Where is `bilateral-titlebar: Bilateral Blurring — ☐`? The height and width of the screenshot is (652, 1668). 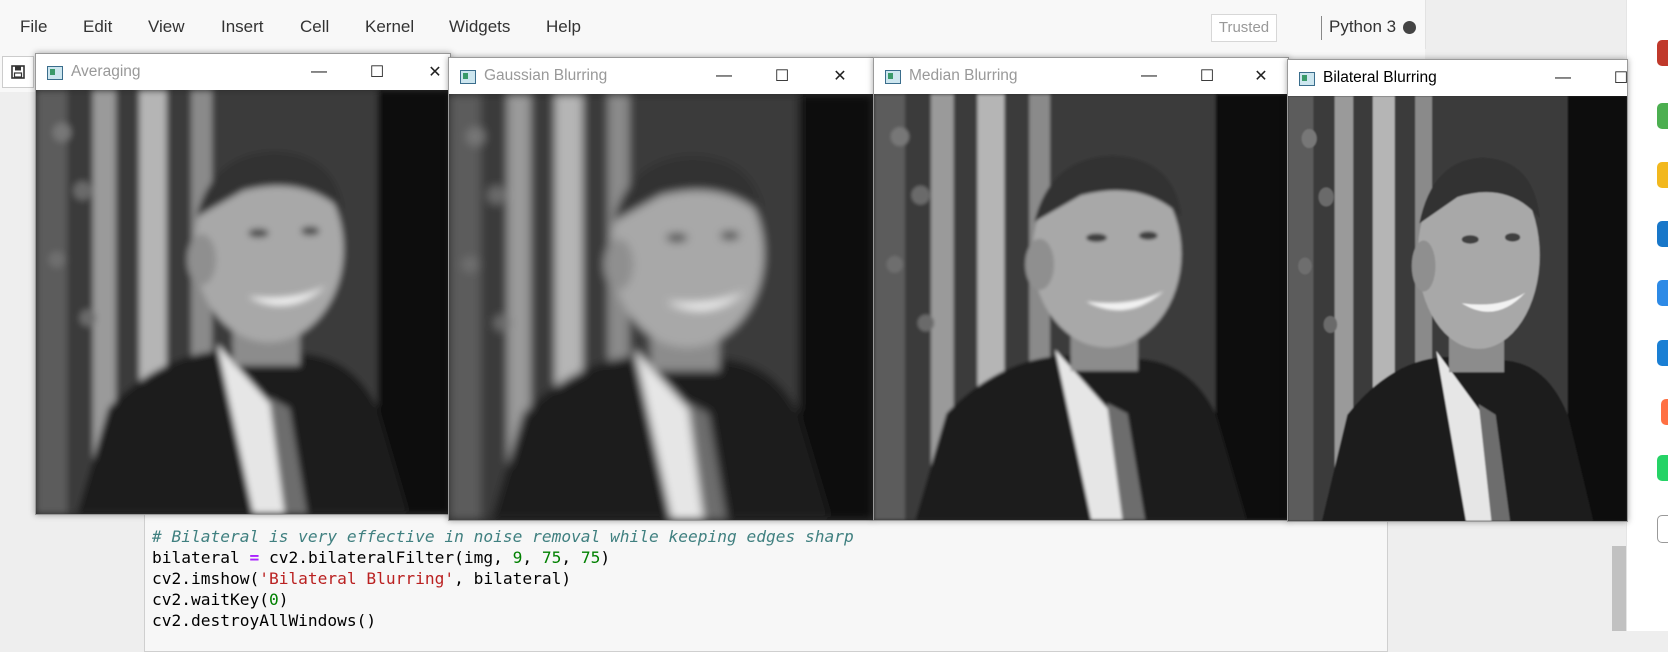
bilateral-titlebar: Bilateral Blurring — ☐ is located at coordinates (1457, 78).